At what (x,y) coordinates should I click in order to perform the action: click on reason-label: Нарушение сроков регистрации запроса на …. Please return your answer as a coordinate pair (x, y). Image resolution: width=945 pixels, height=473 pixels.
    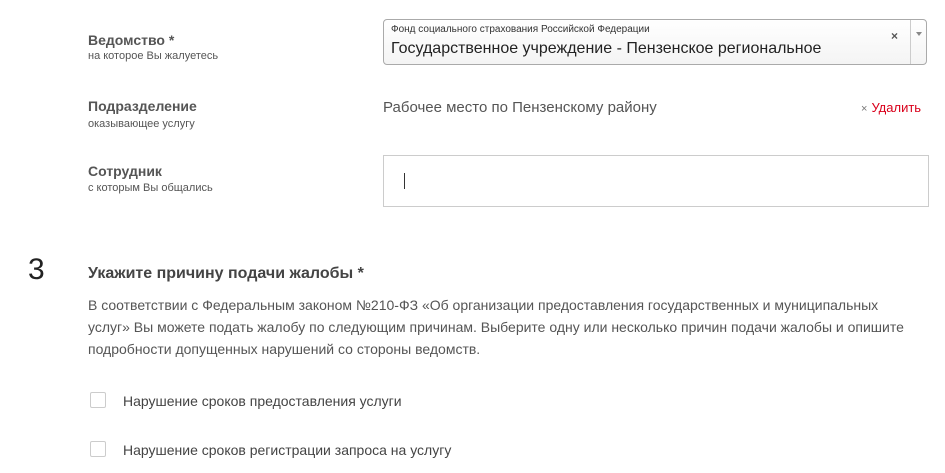
    Looking at the image, I should click on (287, 450).